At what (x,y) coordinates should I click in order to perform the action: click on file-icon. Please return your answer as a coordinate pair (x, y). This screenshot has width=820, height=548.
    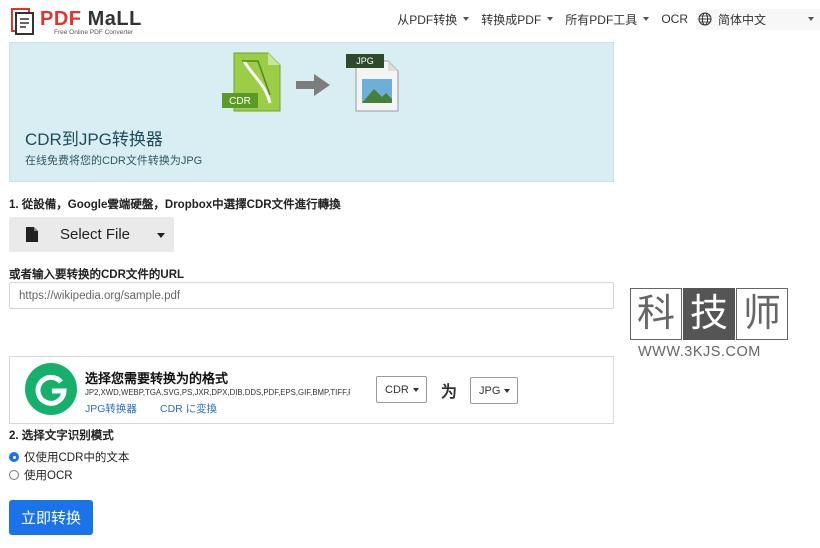
    Looking at the image, I should click on (32, 234).